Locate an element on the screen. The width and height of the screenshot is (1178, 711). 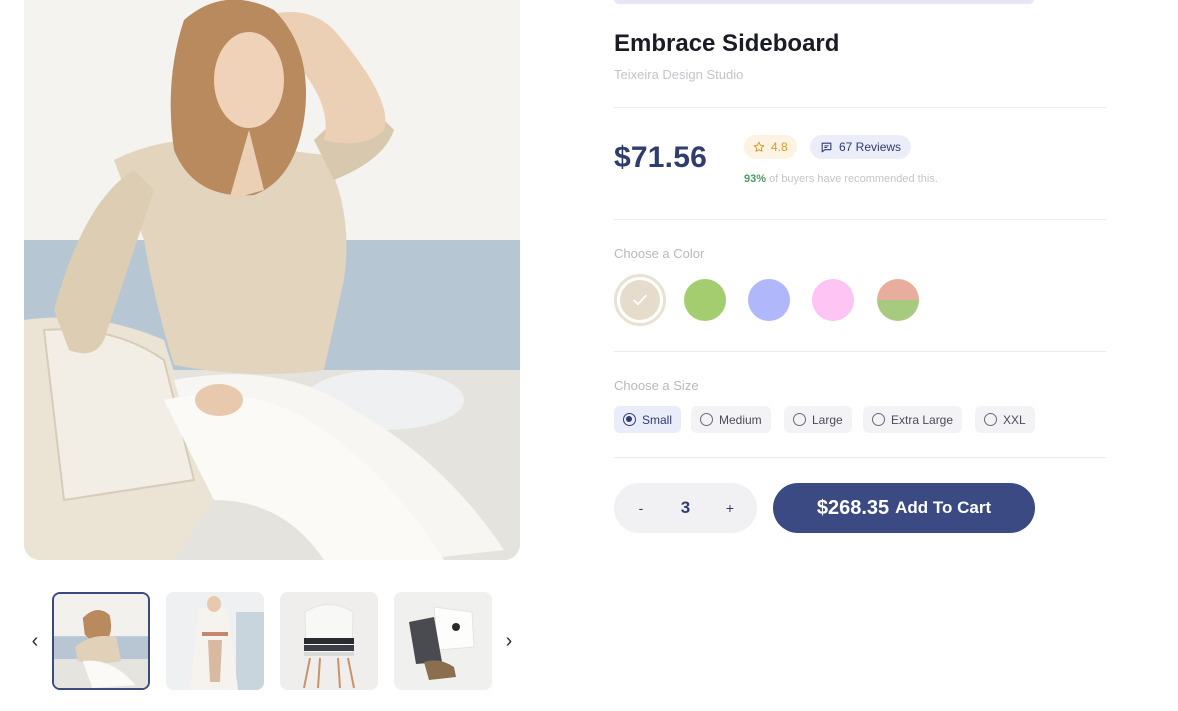
color-swatch-beige-selected is located at coordinates (640, 300).